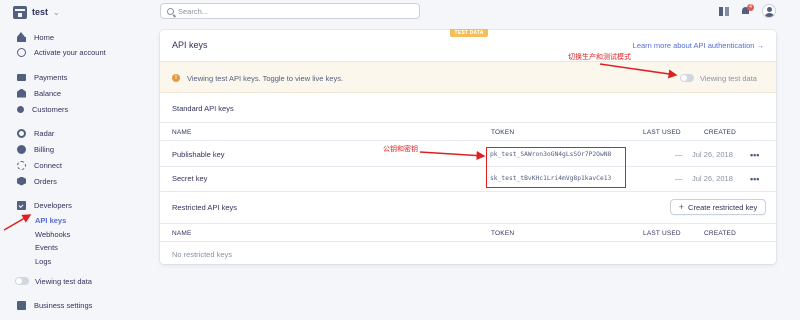 Image resolution: width=800 pixels, height=320 pixels. Describe the element at coordinates (170, 11) in the screenshot. I see `search-icon` at that location.